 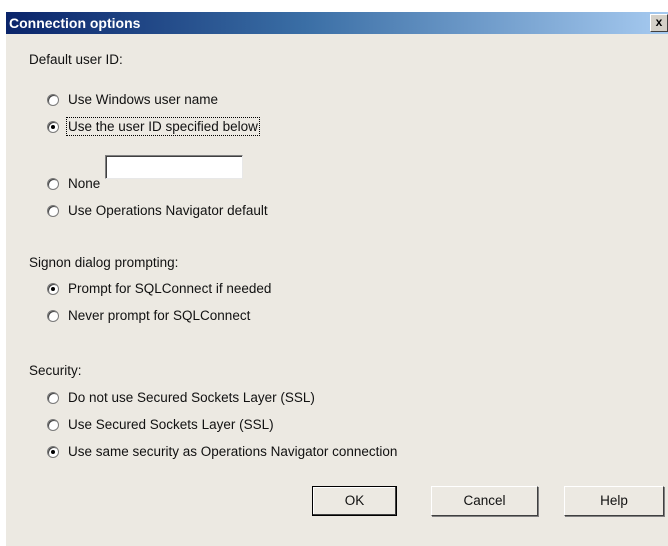 I want to click on user-id-input, so click(x=174, y=167).